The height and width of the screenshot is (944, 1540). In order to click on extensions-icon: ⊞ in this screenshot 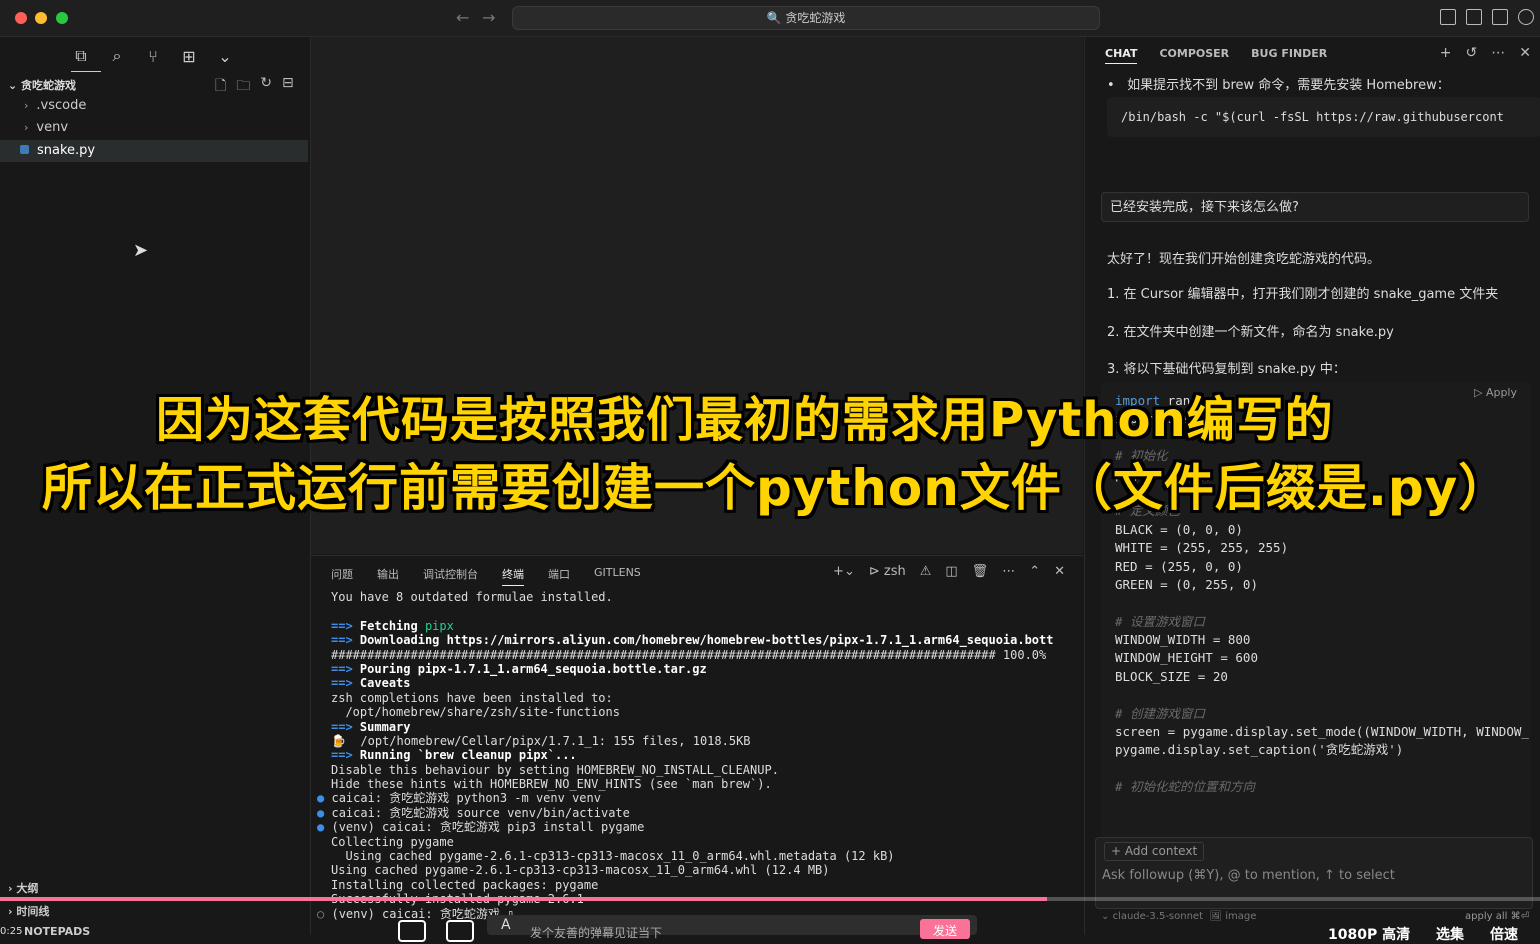, I will do `click(189, 56)`.